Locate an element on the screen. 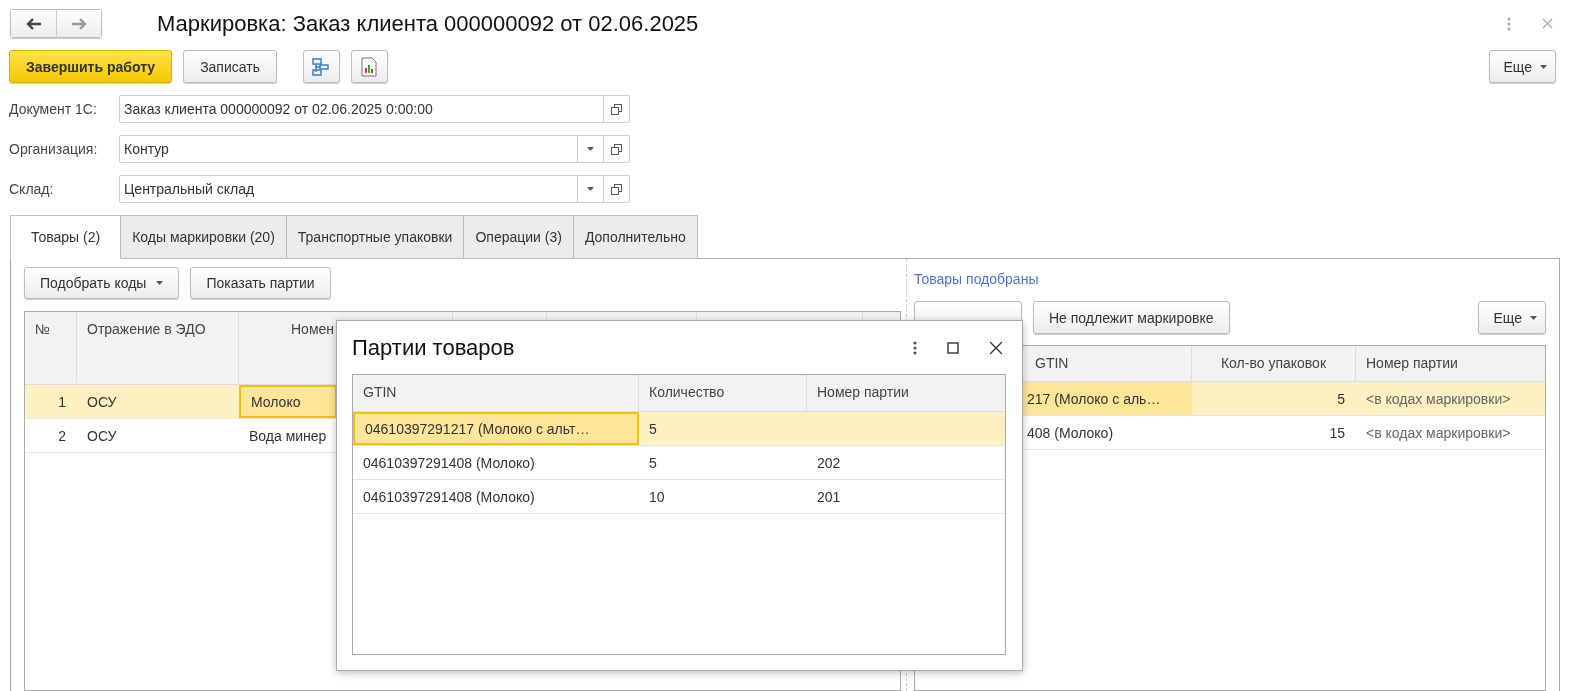 The height and width of the screenshot is (691, 1575). table-cell-text: Вода минер is located at coordinates (288, 436).